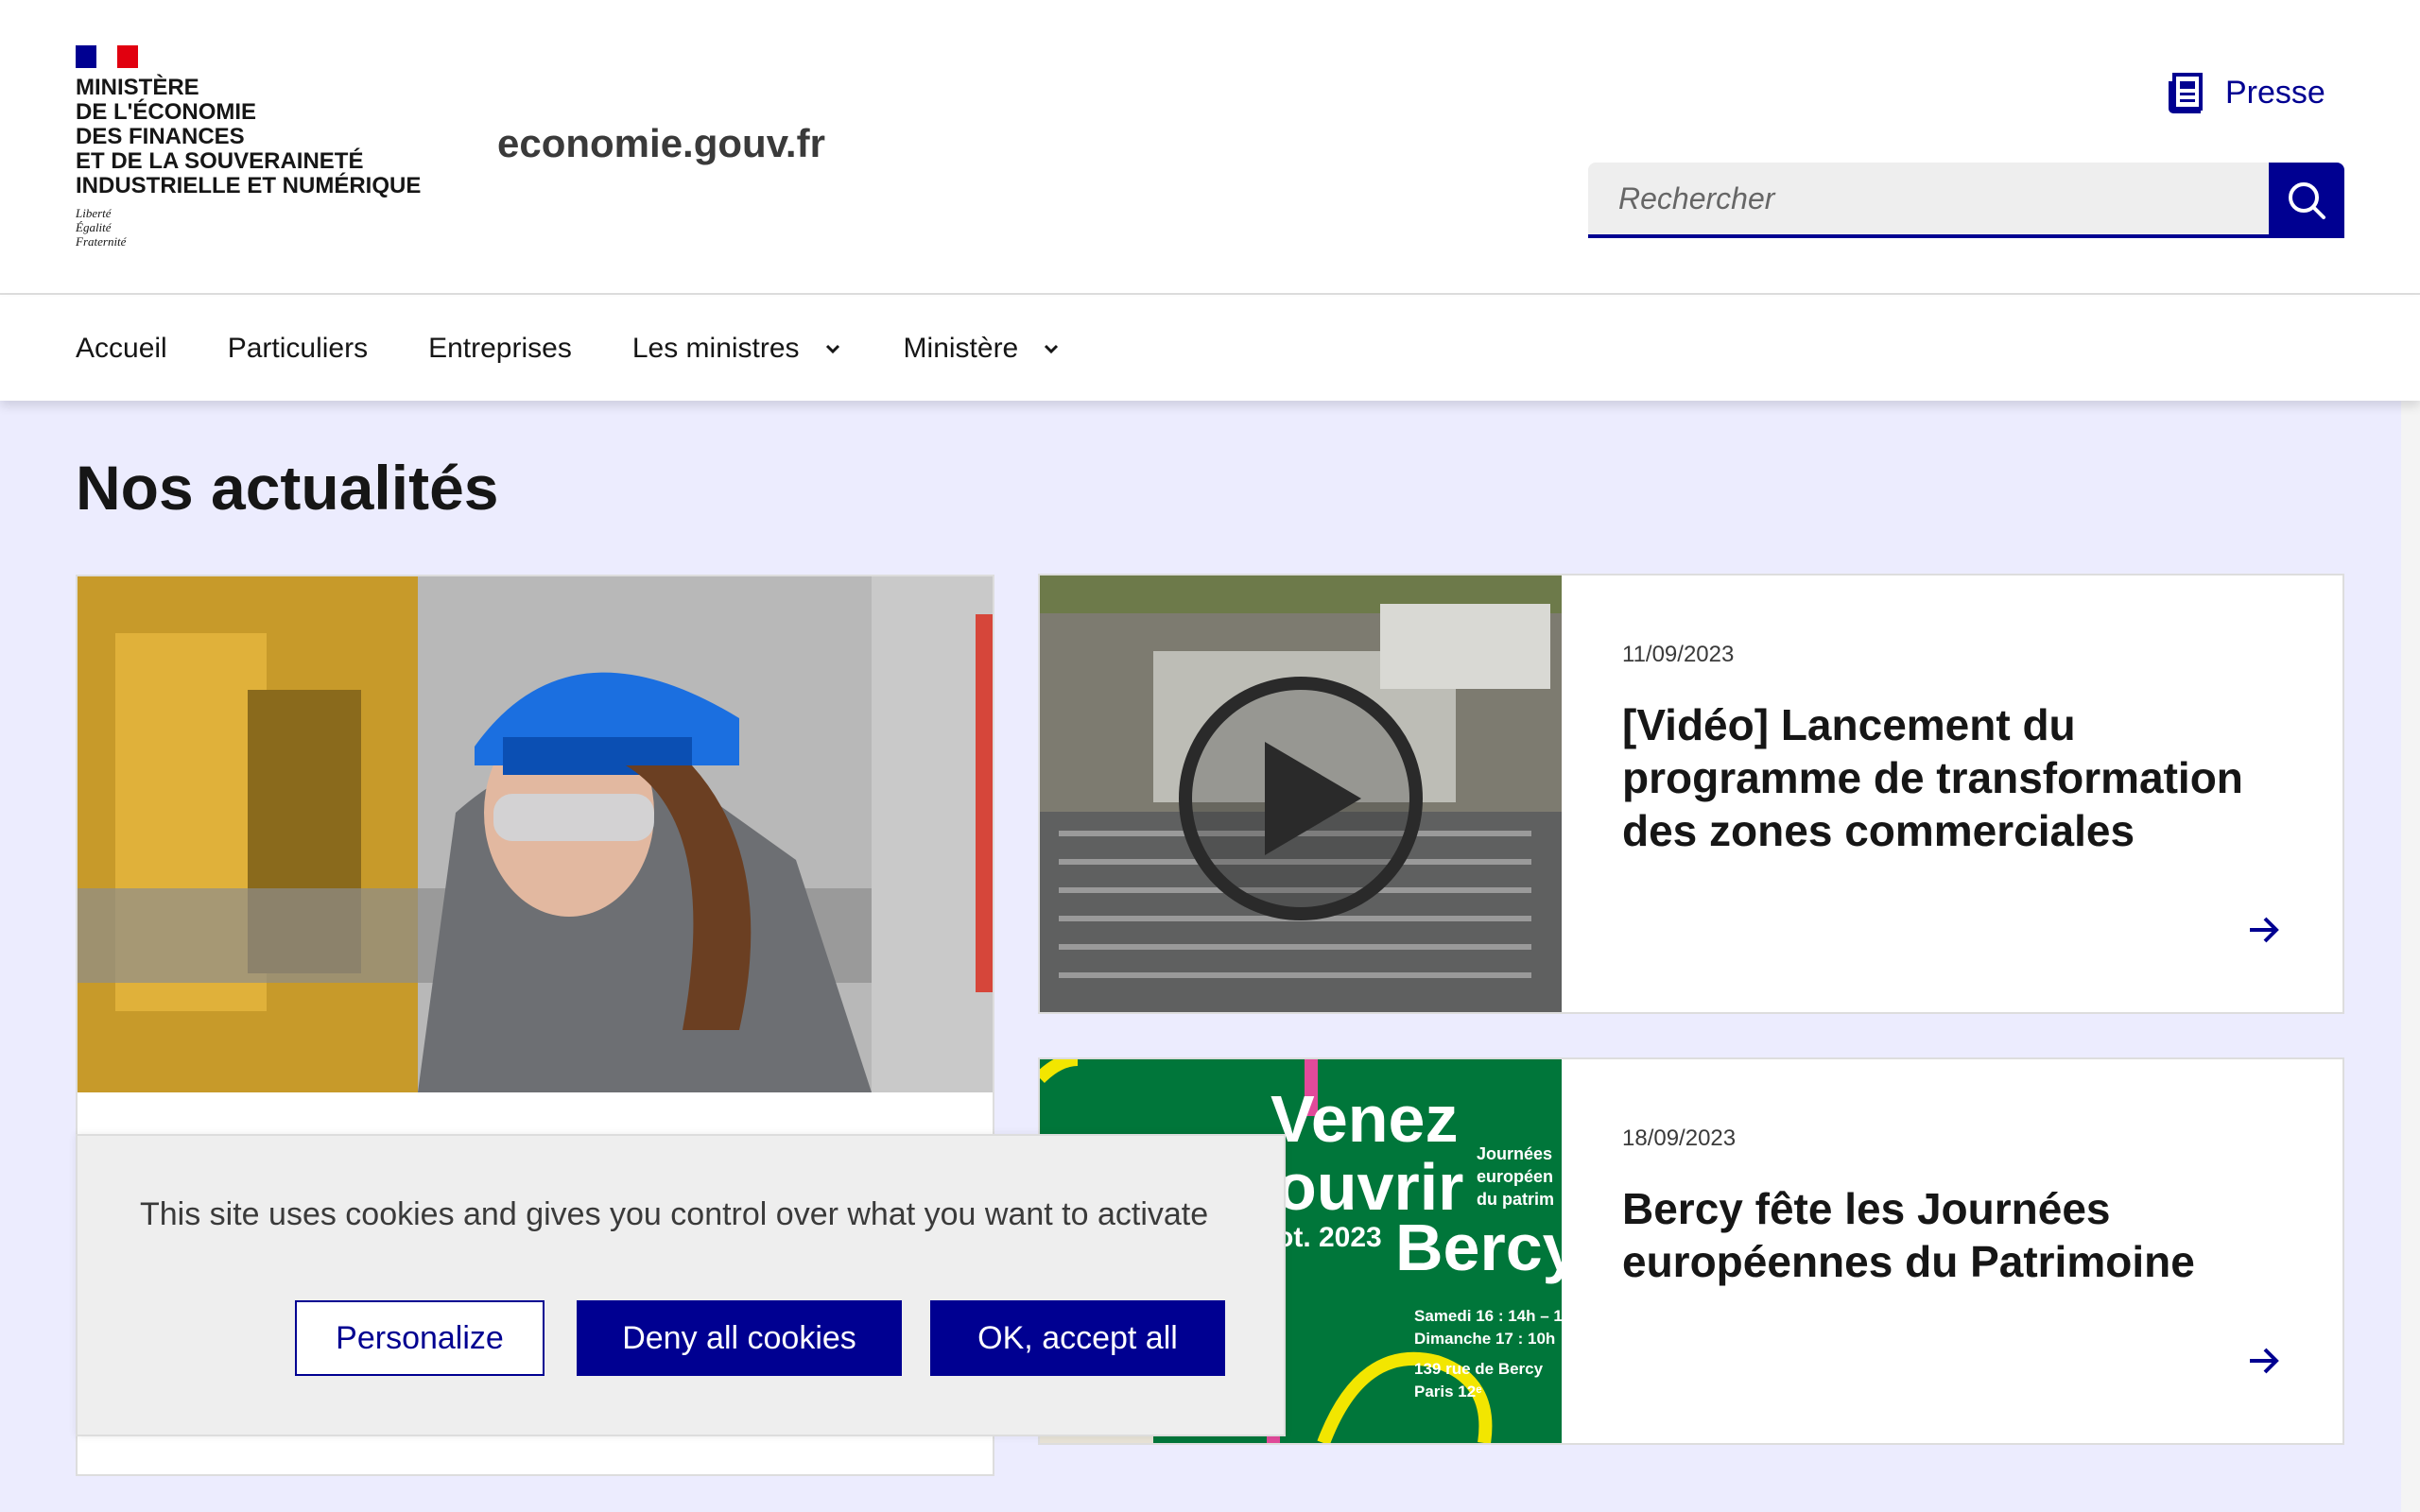  I want to click on nav-item-accueil: Accueil, so click(122, 349).